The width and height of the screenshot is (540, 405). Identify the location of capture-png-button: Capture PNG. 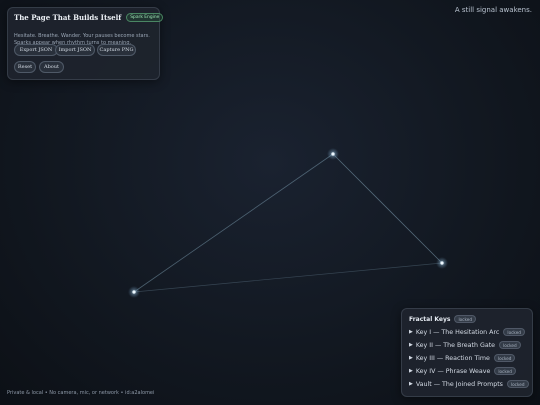
(116, 50).